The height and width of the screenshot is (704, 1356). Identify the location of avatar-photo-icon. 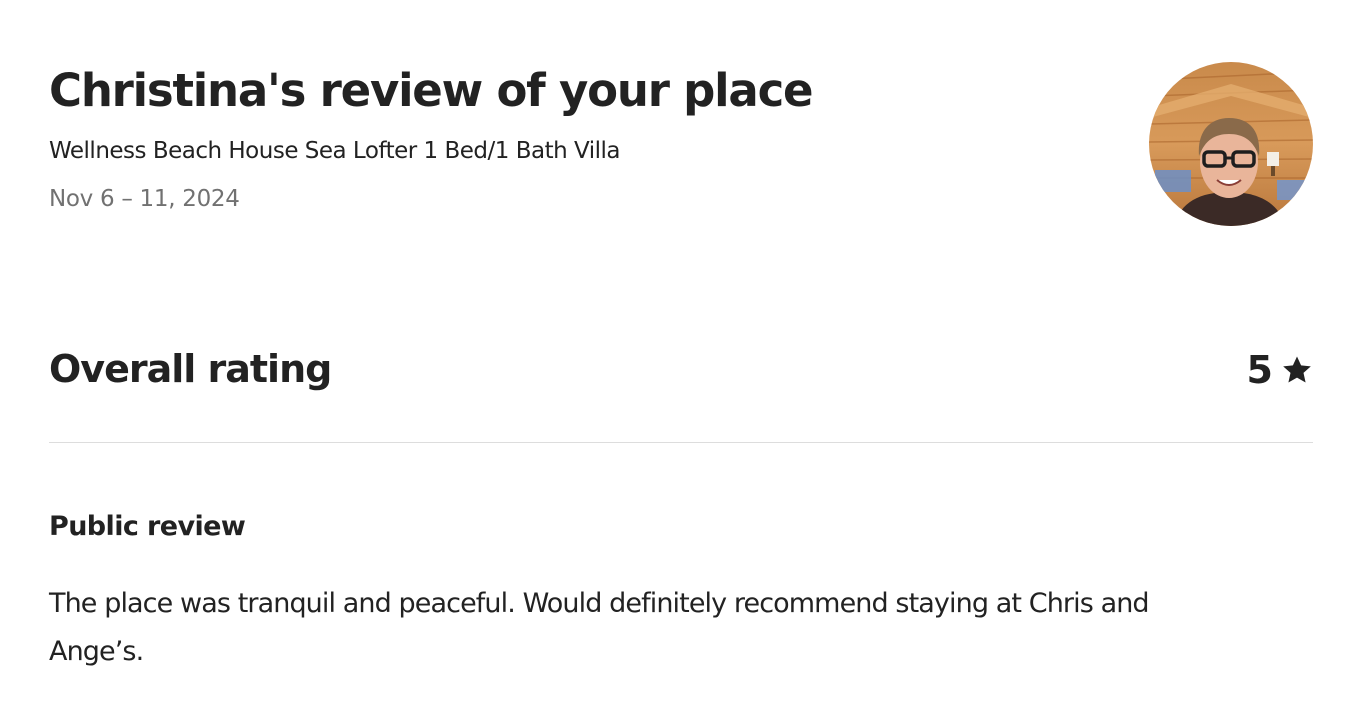
(1231, 144).